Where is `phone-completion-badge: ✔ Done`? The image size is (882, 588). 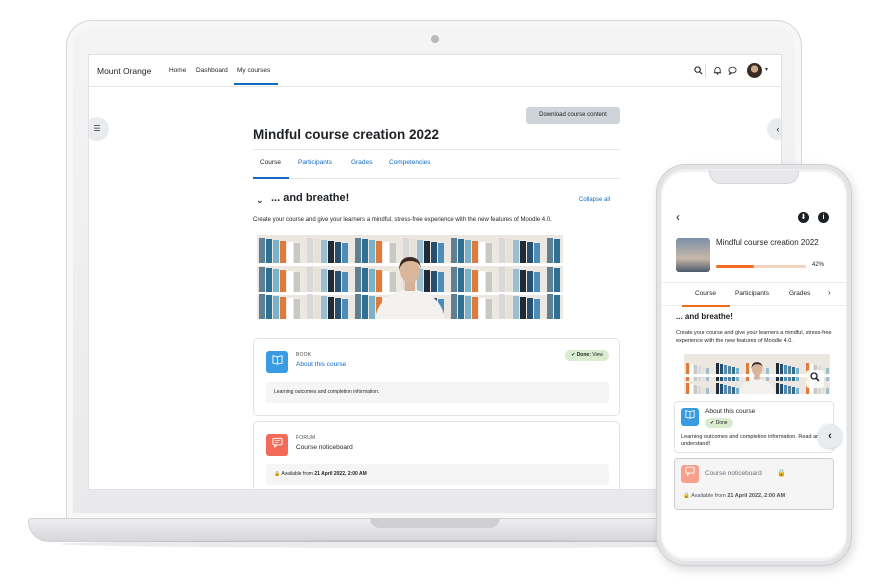
phone-completion-badge: ✔ Done is located at coordinates (719, 423).